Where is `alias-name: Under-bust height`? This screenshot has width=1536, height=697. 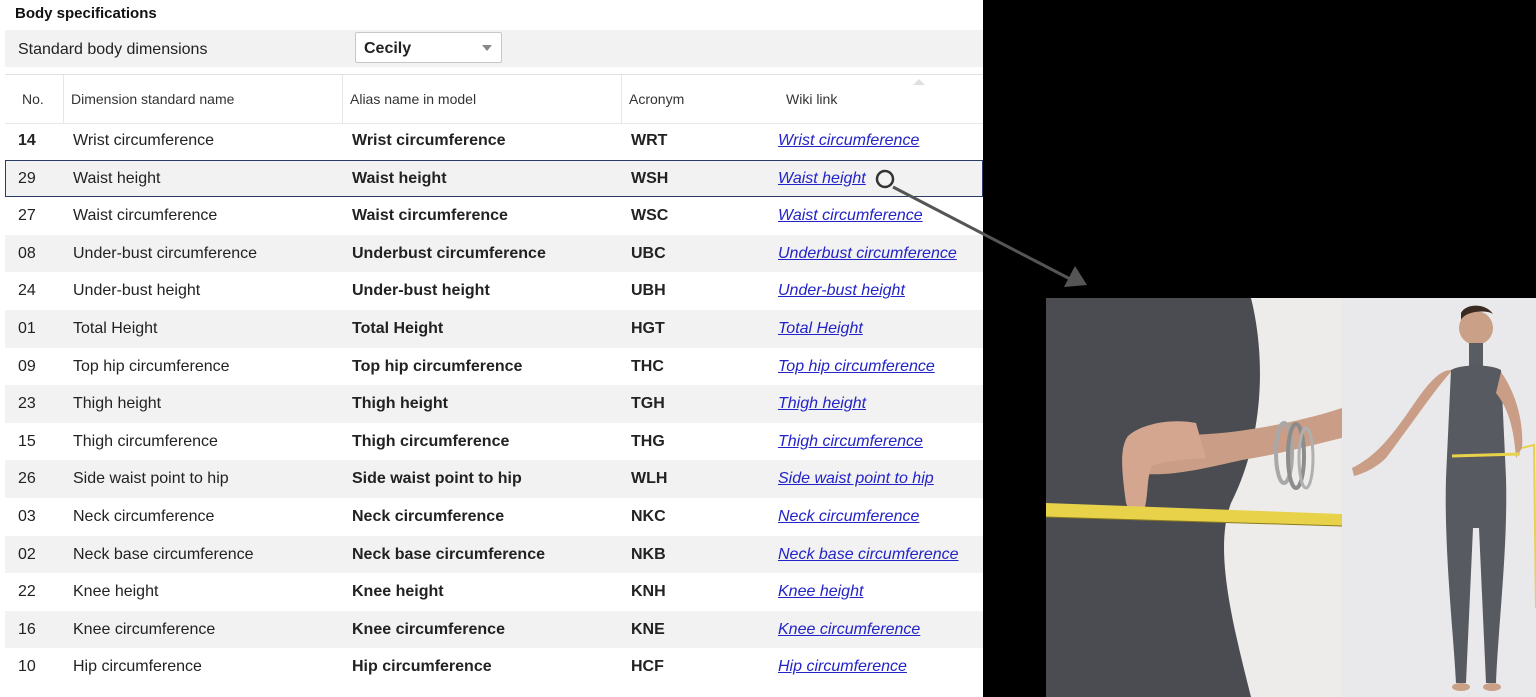
alias-name: Under-bust height is located at coordinates (421, 291).